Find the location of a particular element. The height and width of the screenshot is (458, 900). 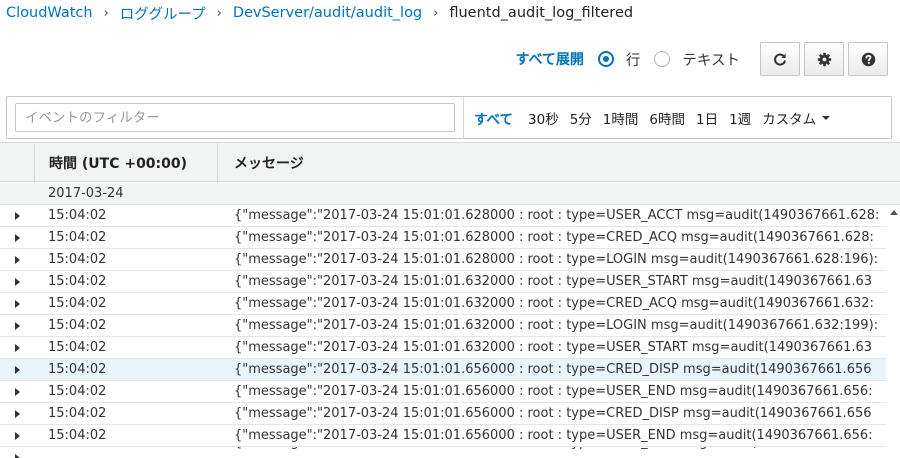

settings-button is located at coordinates (824, 59).